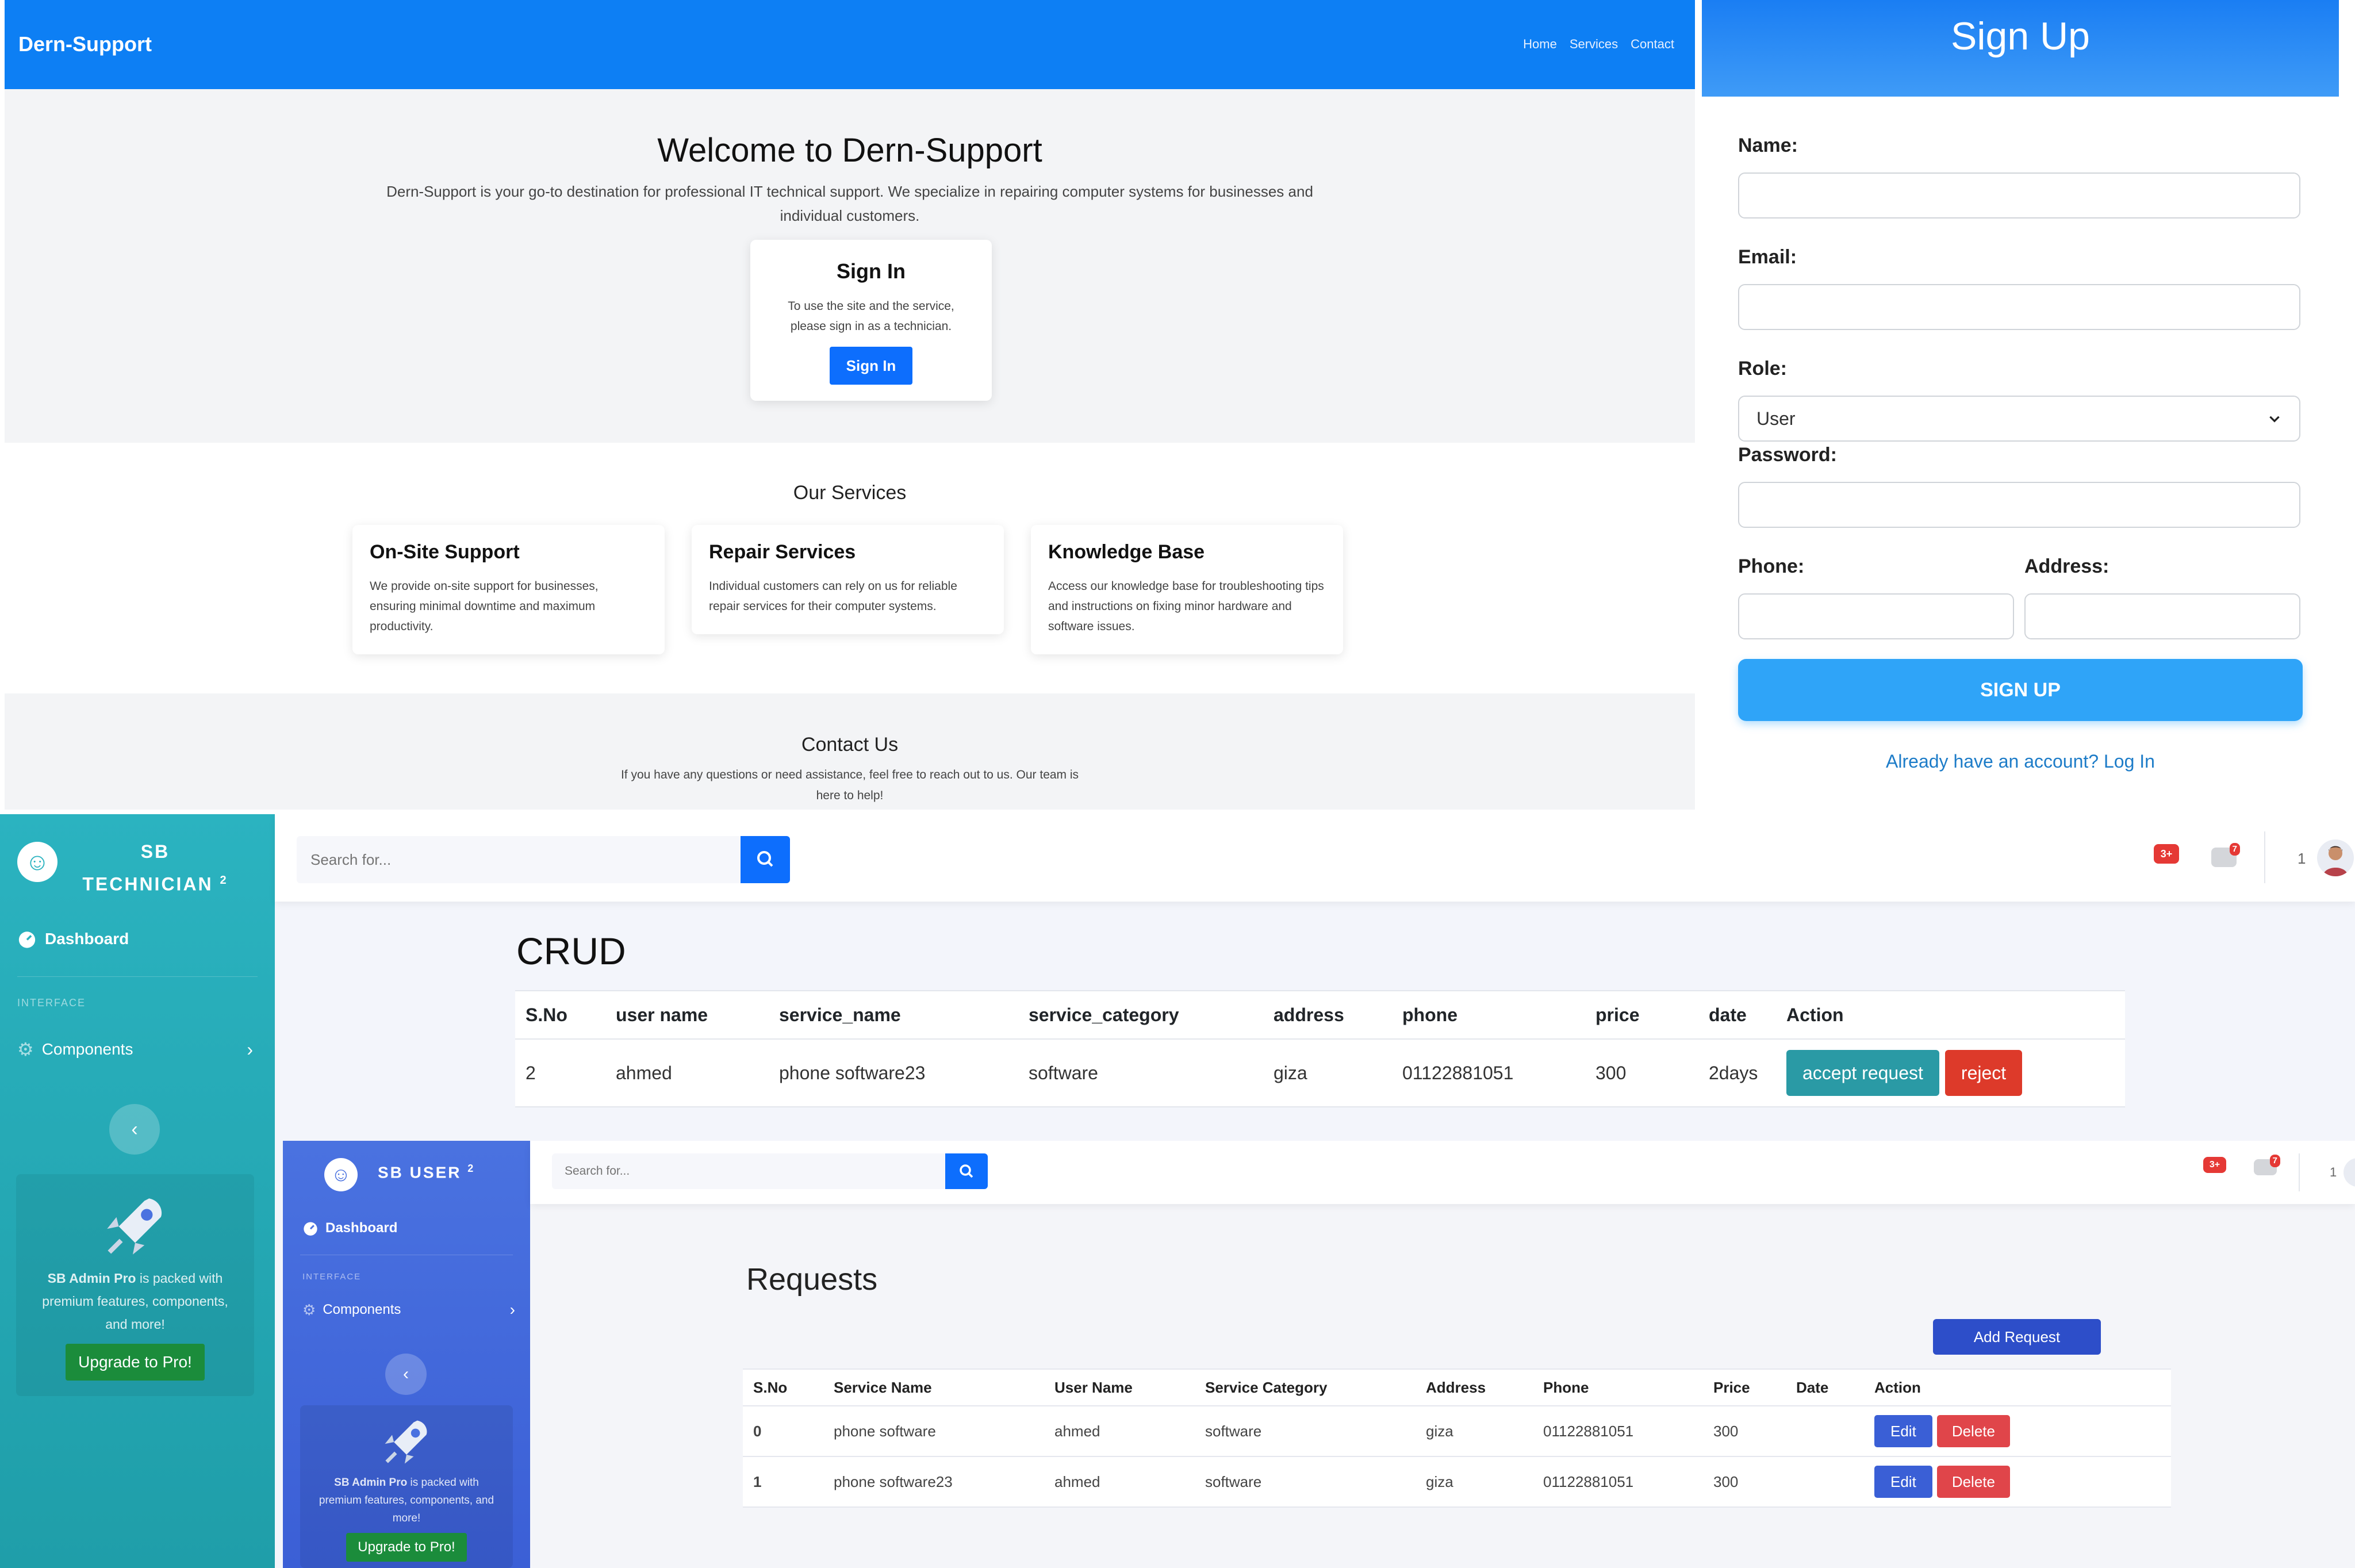 This screenshot has height=1568, width=2355. I want to click on cell-service-name: phone software23, so click(853, 1072).